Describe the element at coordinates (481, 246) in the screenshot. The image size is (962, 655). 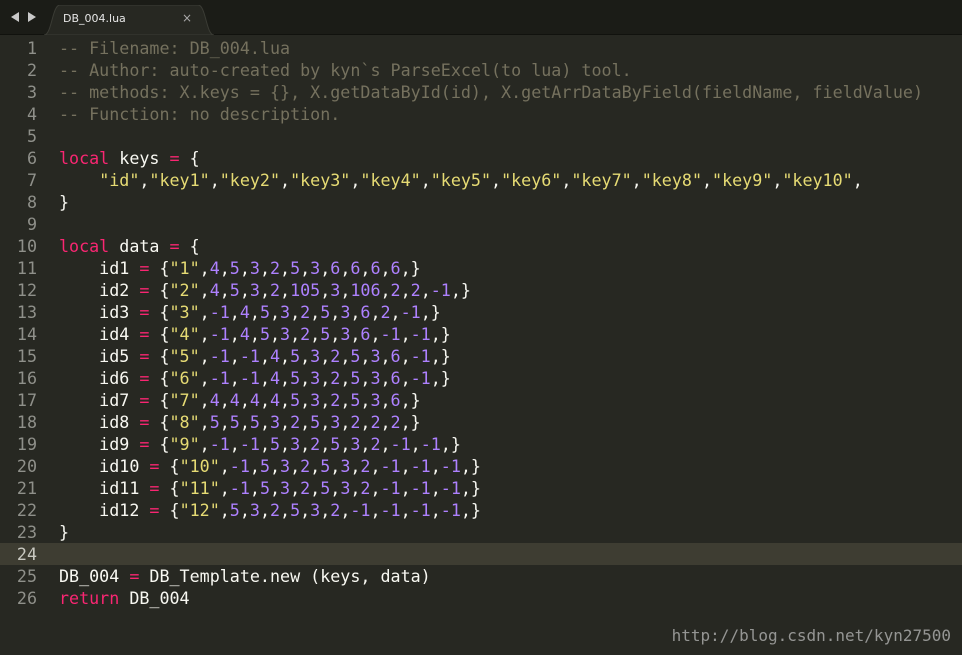
I see `code-line: 10 local data = {` at that location.